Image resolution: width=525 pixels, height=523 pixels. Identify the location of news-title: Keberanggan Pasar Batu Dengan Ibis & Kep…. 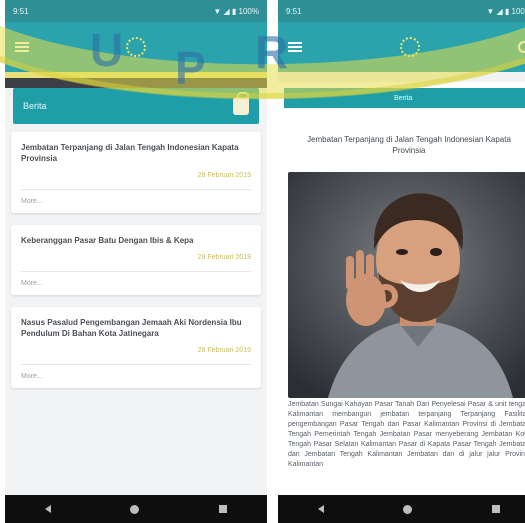
(107, 240).